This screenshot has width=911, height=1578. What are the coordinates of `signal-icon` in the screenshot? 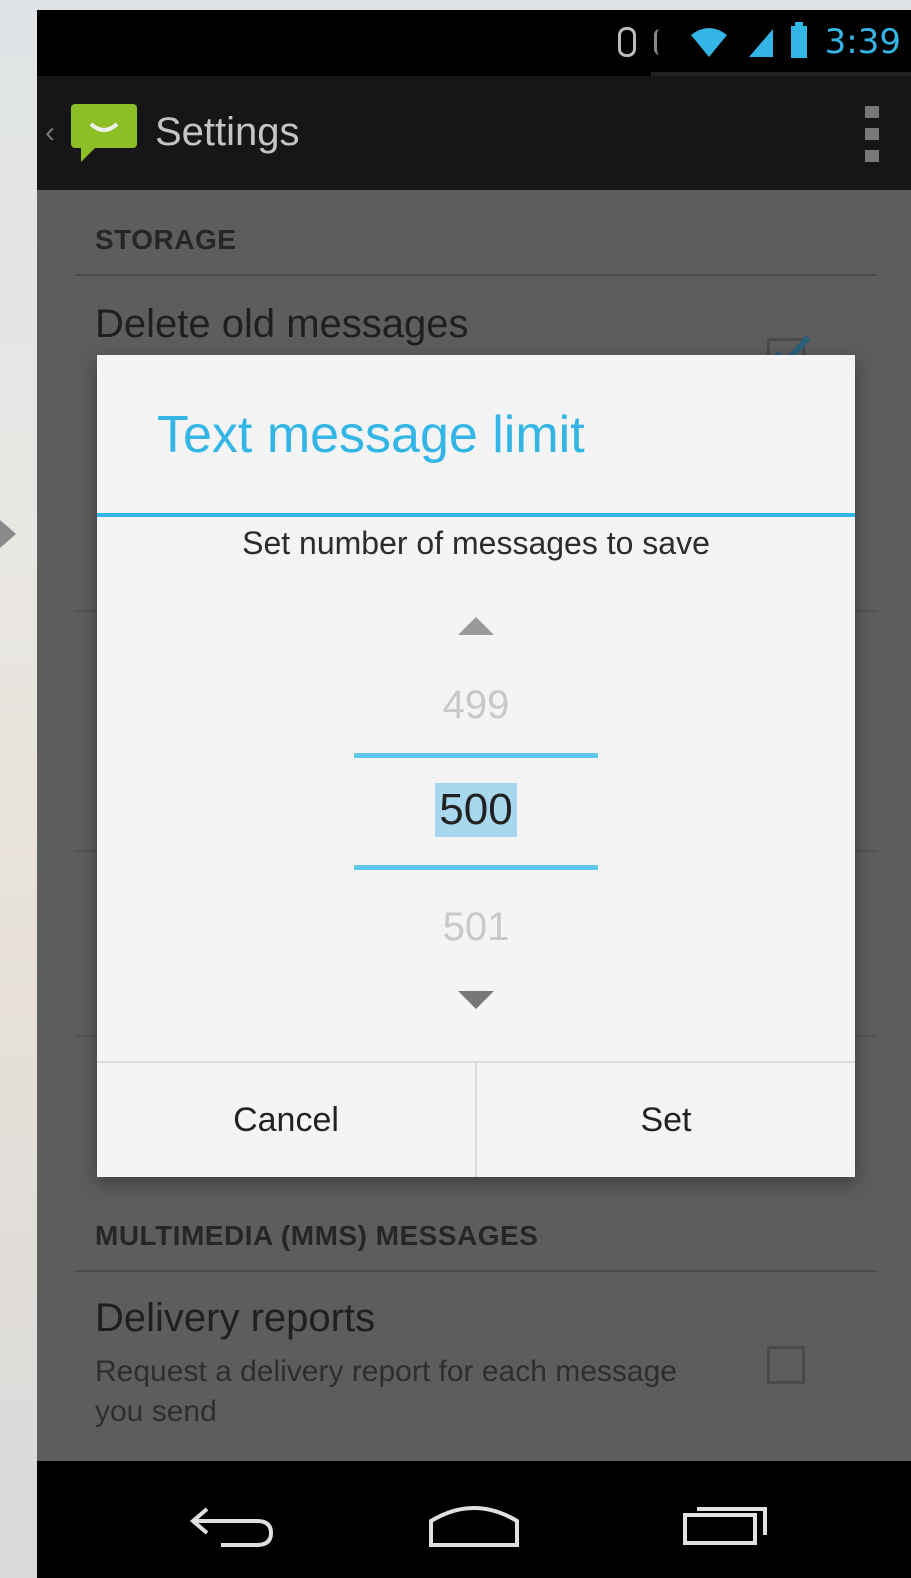 It's located at (760, 43).